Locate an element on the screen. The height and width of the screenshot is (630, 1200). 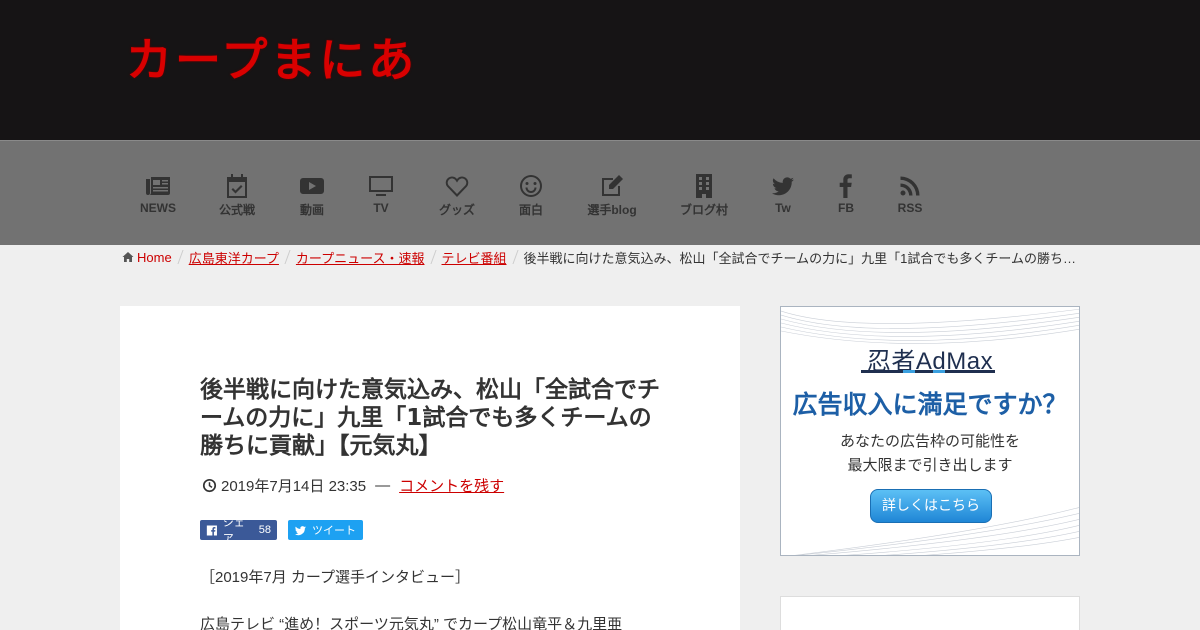
building-icon is located at coordinates (704, 186).